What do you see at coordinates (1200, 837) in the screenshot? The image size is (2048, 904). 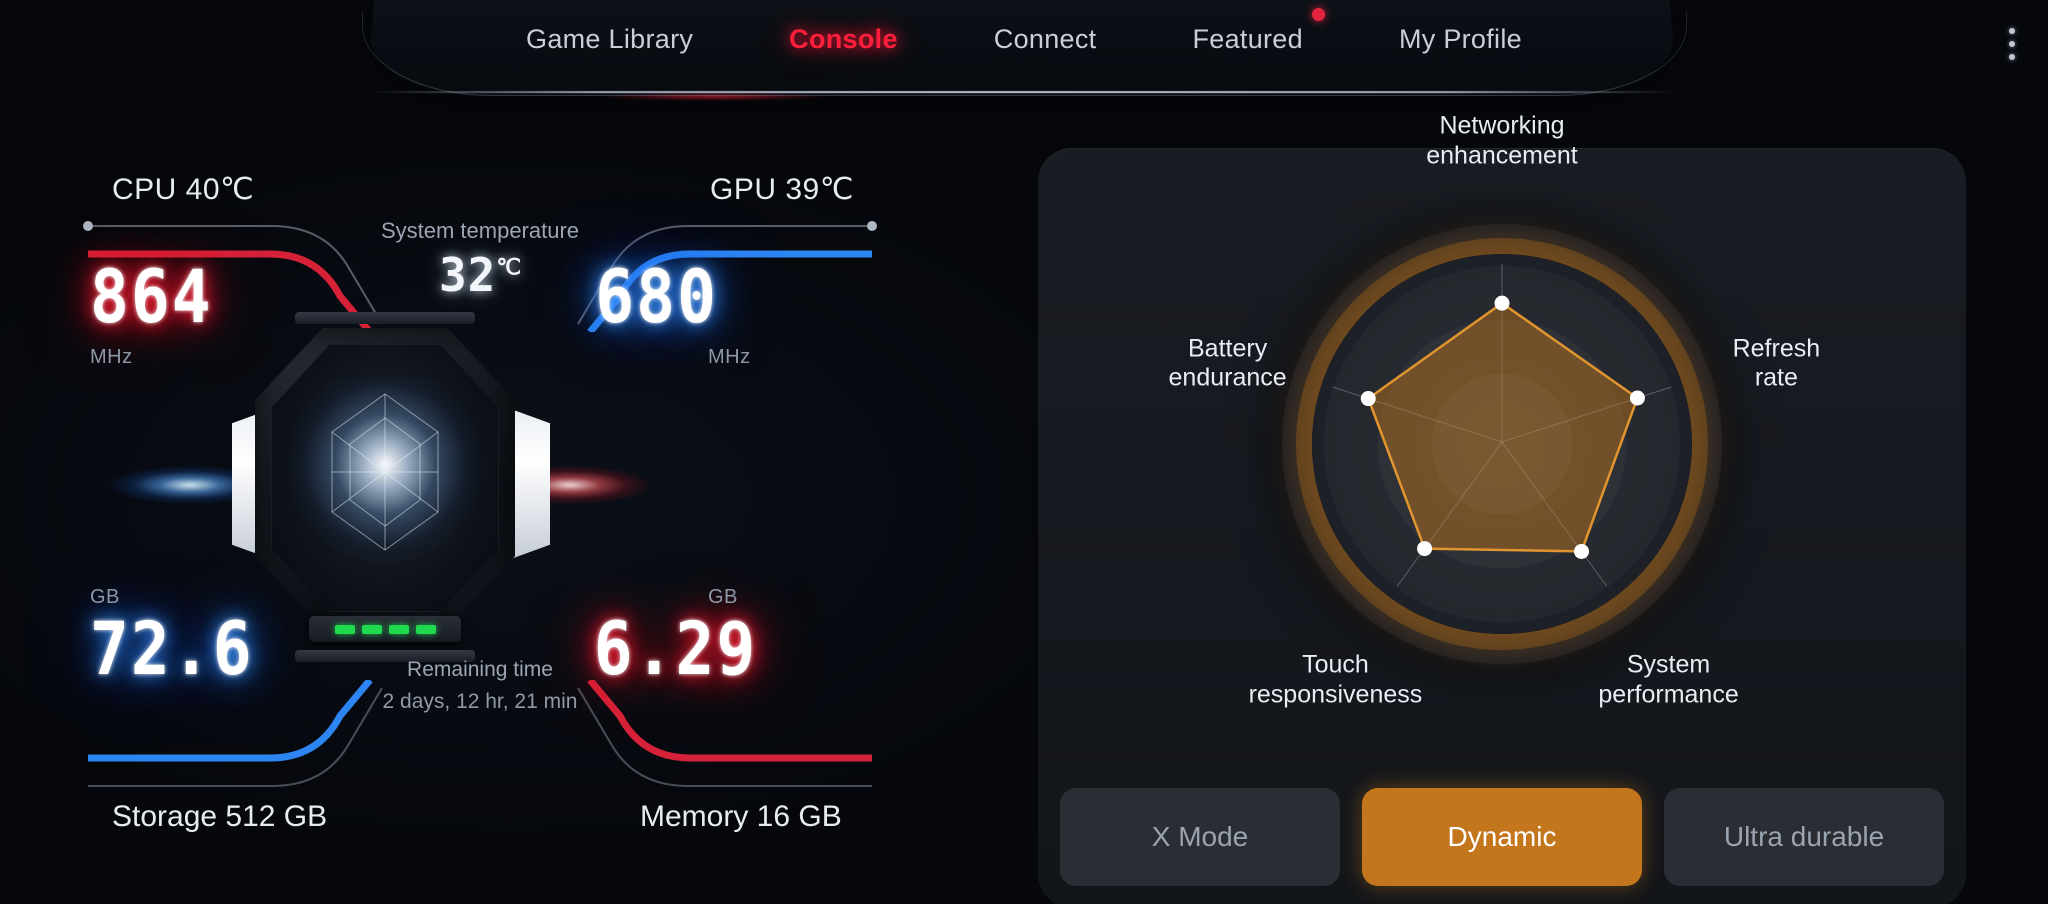 I see `mode-button-x-mode: X Mode` at bounding box center [1200, 837].